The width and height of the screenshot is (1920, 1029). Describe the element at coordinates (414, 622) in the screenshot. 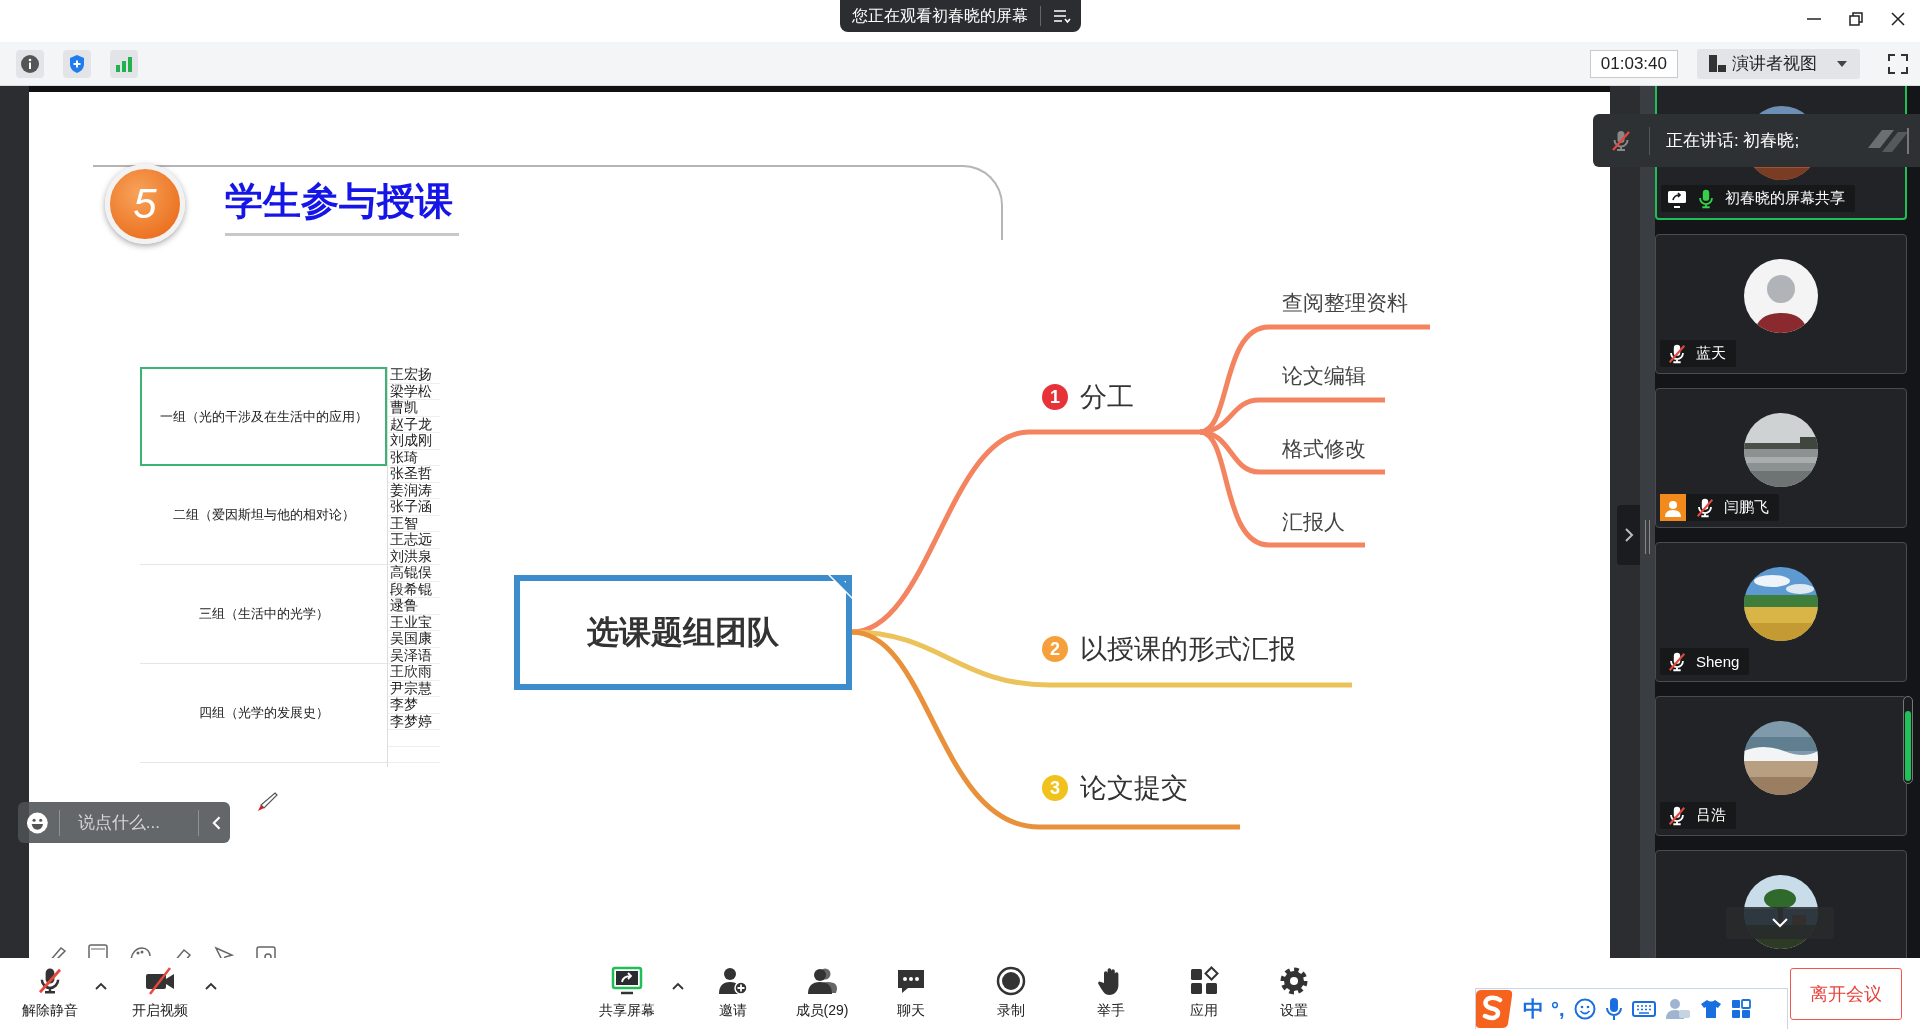

I see `table-cell: 王业宝` at that location.